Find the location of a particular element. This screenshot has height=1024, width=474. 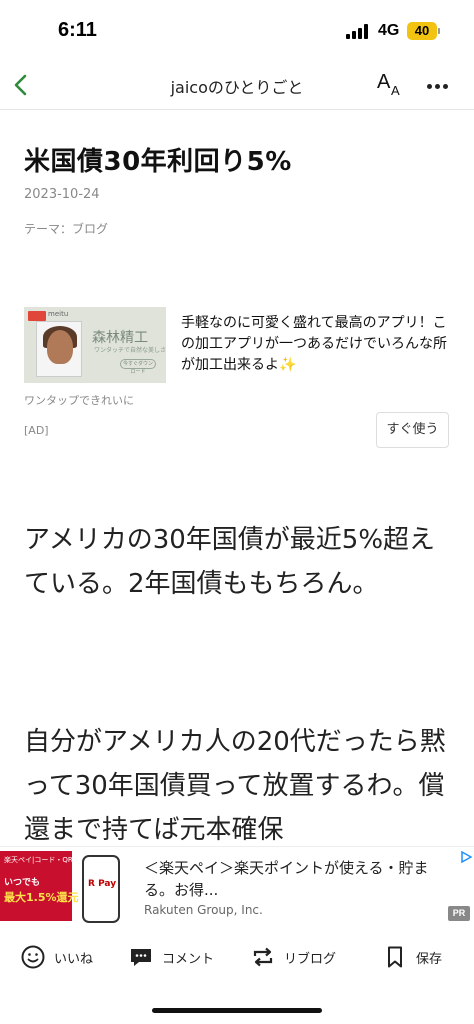

status-time: 6:11 is located at coordinates (77, 30).